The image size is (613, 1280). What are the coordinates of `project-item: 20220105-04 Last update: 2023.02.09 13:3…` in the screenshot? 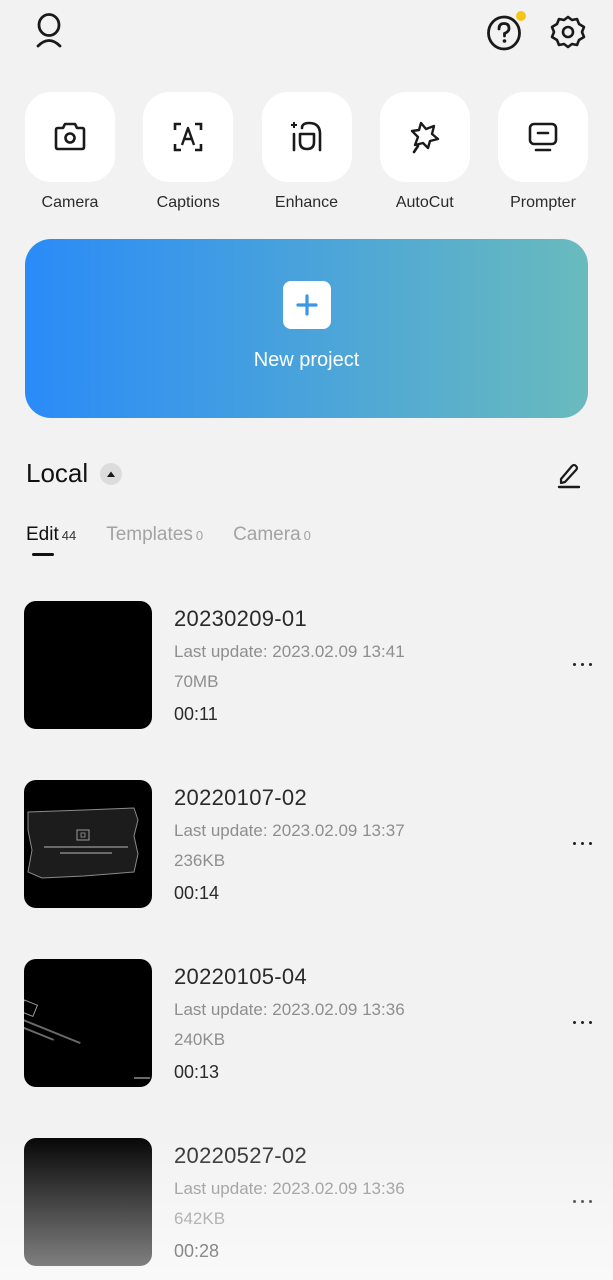 It's located at (306, 1048).